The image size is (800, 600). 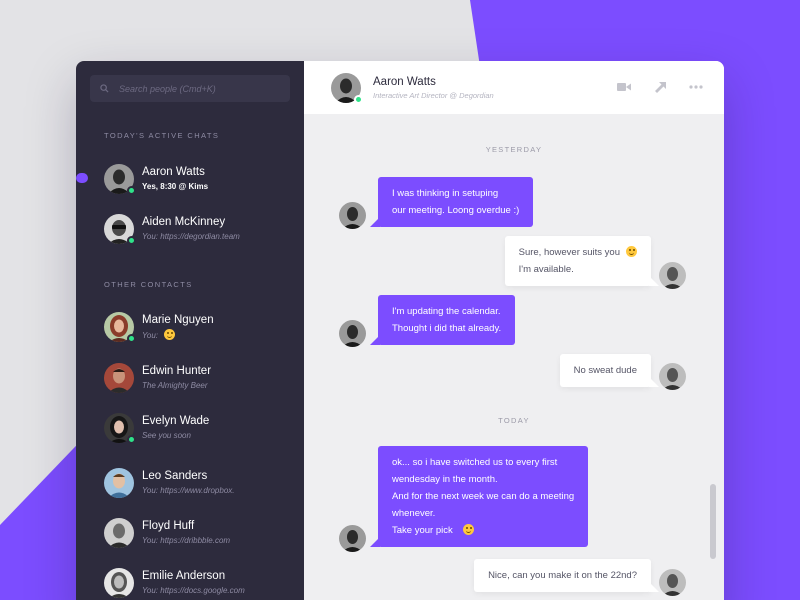 I want to click on message-text-line: Nice, can you make it on the 22nd?, so click(x=562, y=575).